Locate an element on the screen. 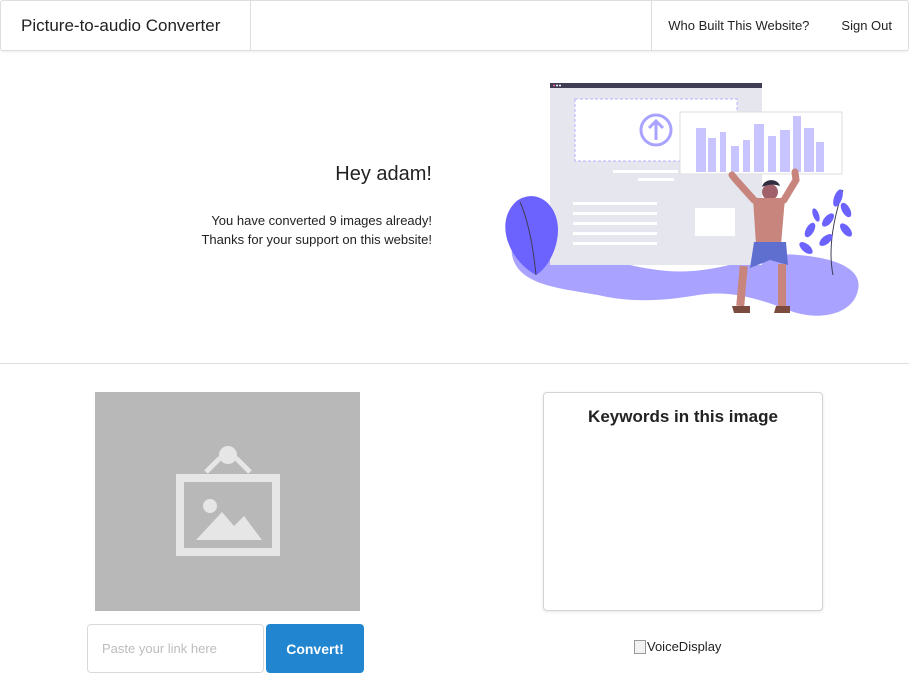 This screenshot has height=694, width=909. keywords-card: Keywords in this image is located at coordinates (683, 501).